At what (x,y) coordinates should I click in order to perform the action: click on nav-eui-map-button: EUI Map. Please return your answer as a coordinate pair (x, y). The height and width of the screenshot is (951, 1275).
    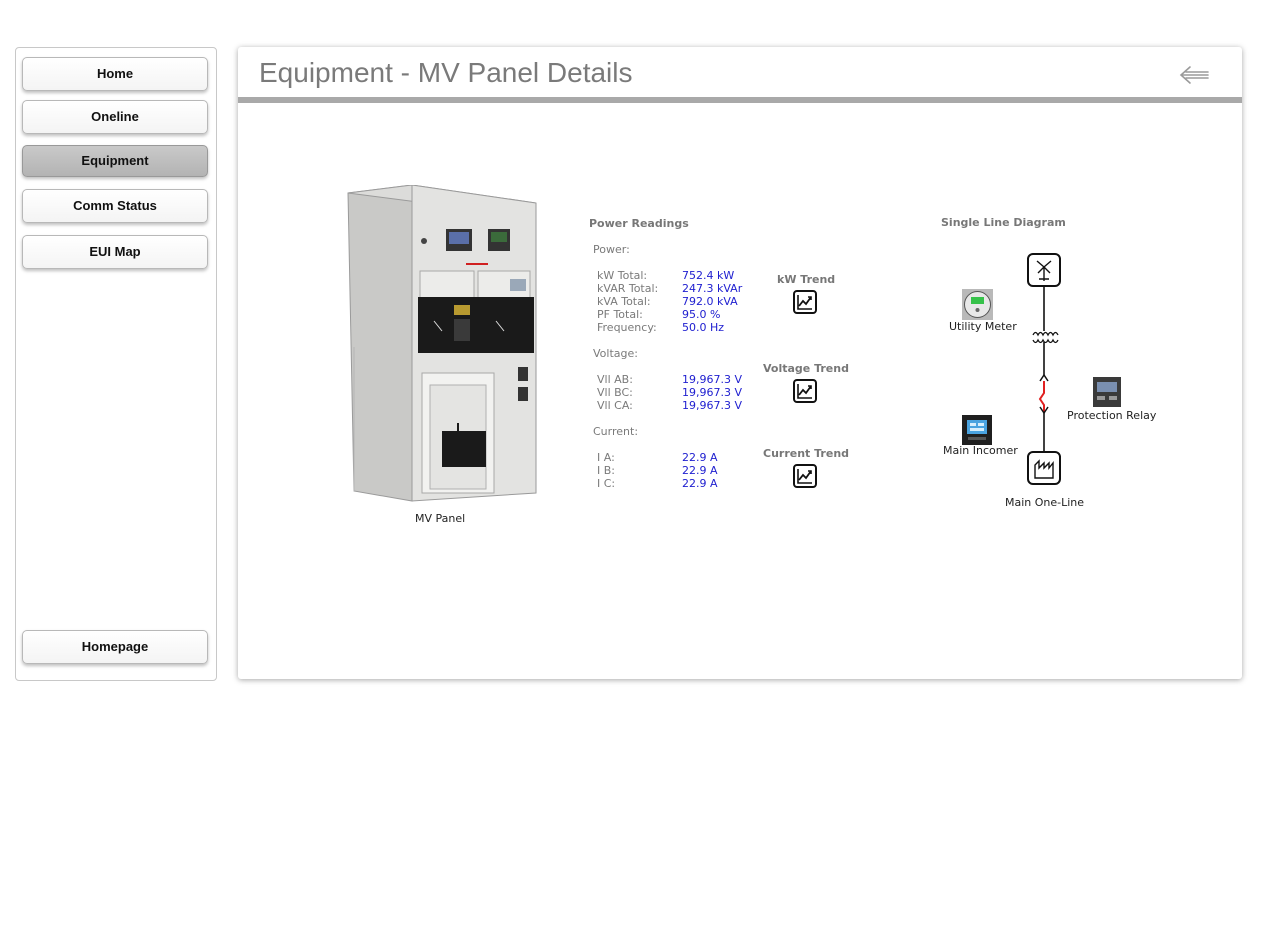
    Looking at the image, I should click on (115, 252).